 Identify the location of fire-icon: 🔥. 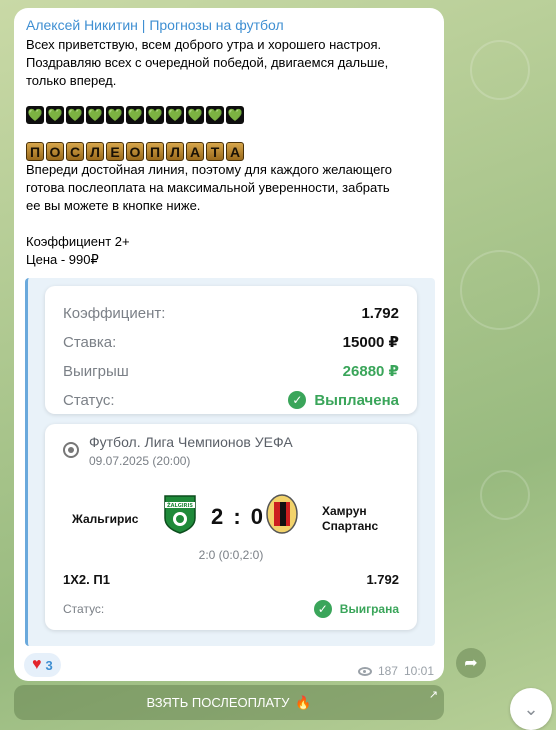
(303, 702).